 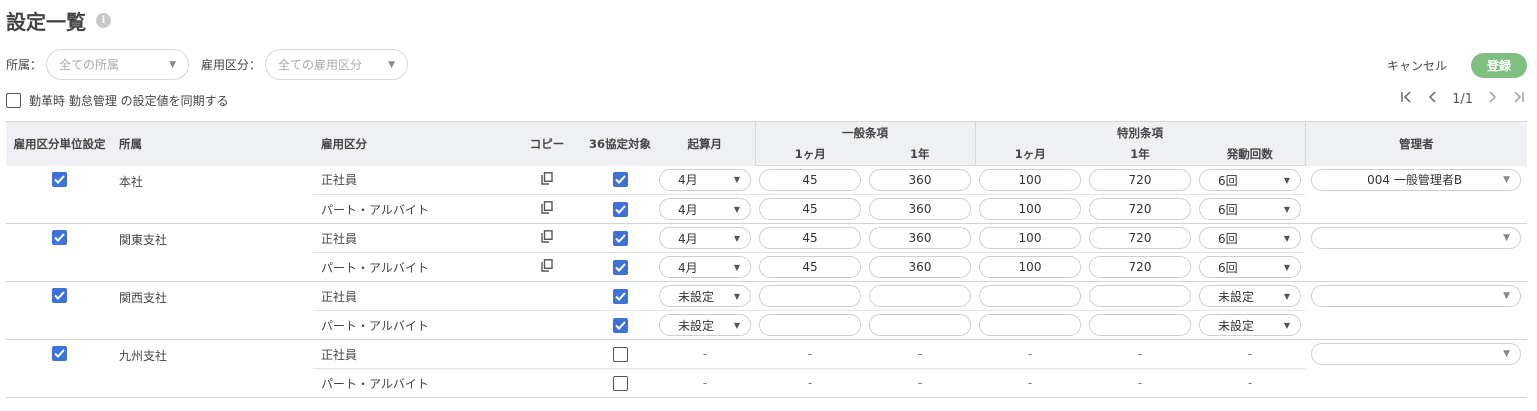 I want to click on last-page-icon, so click(x=1518, y=99).